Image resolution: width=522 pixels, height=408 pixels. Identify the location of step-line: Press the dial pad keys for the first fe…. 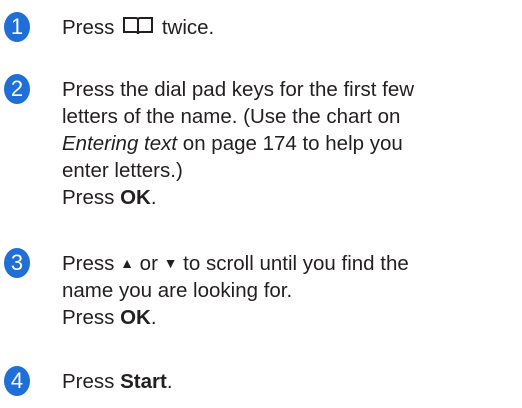
(238, 89).